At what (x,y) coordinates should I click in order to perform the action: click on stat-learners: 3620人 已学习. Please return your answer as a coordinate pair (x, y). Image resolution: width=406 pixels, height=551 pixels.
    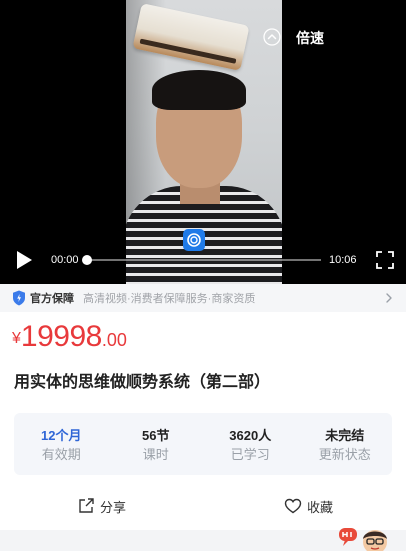
    Looking at the image, I should click on (250, 444).